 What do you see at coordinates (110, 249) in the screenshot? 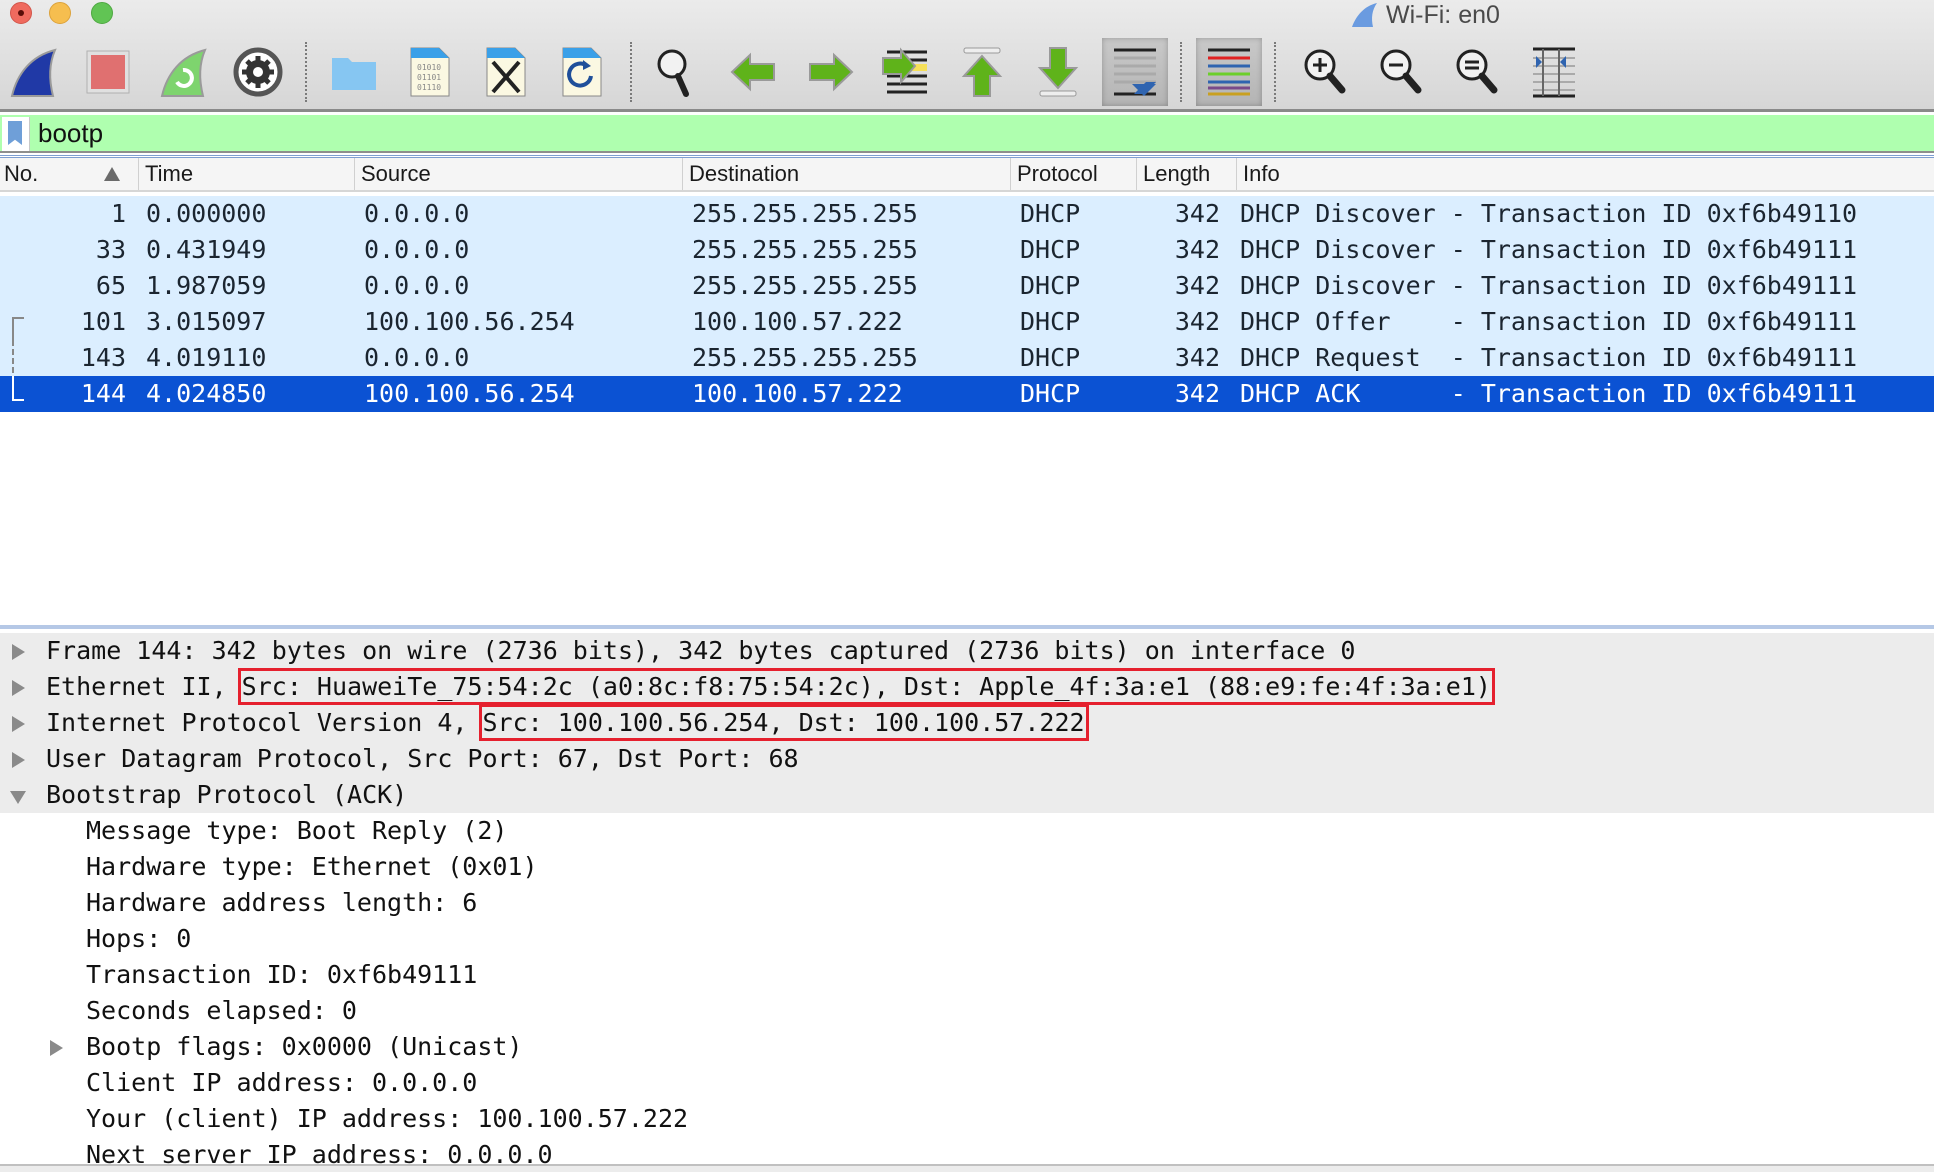
I see `packet-no: 33` at bounding box center [110, 249].